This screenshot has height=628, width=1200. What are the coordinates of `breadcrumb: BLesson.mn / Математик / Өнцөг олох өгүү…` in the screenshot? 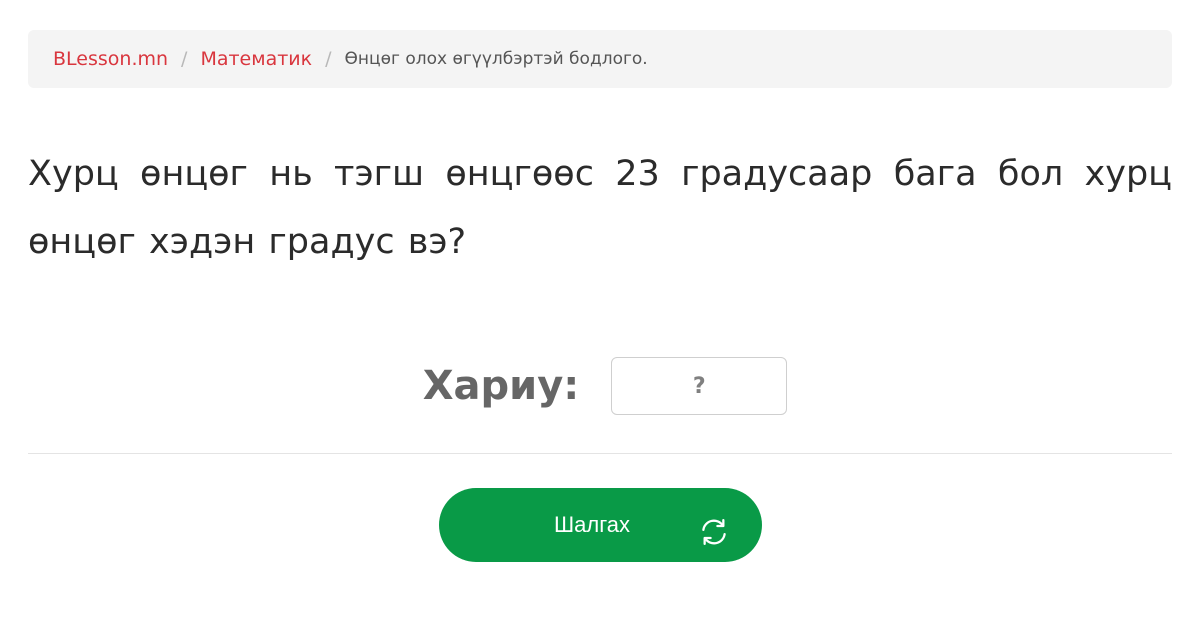 It's located at (600, 59).